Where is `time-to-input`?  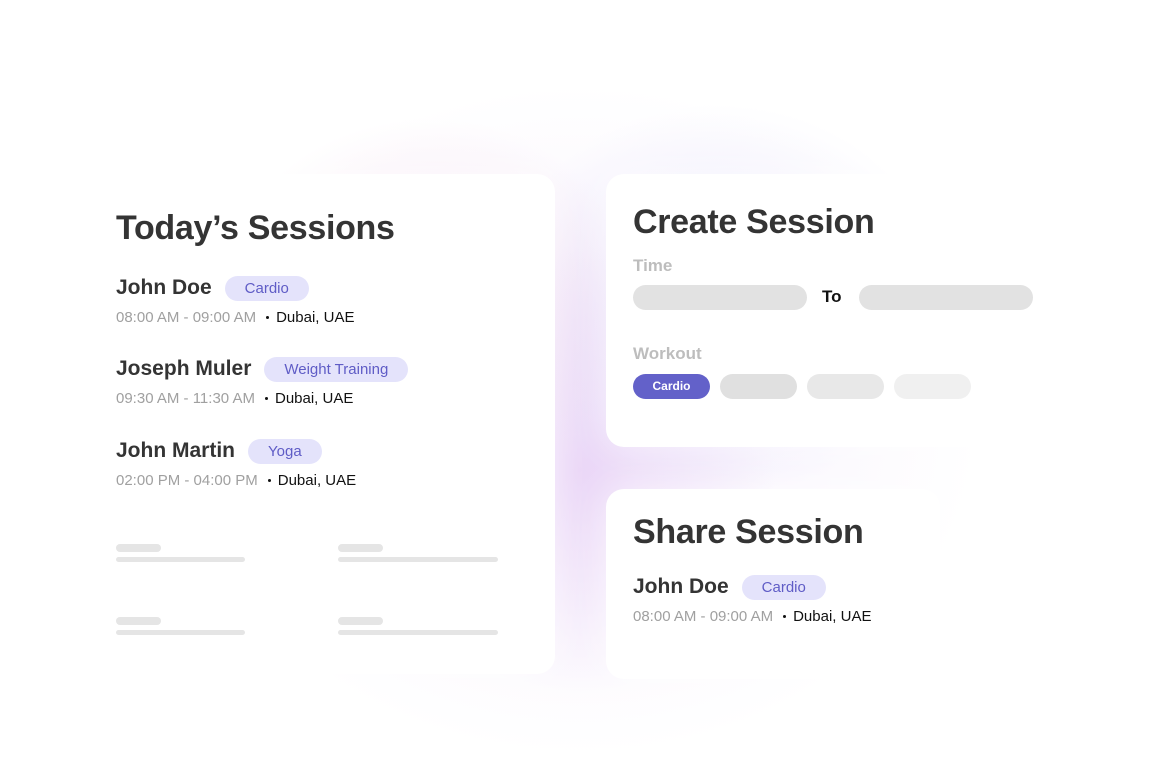
time-to-input is located at coordinates (946, 297).